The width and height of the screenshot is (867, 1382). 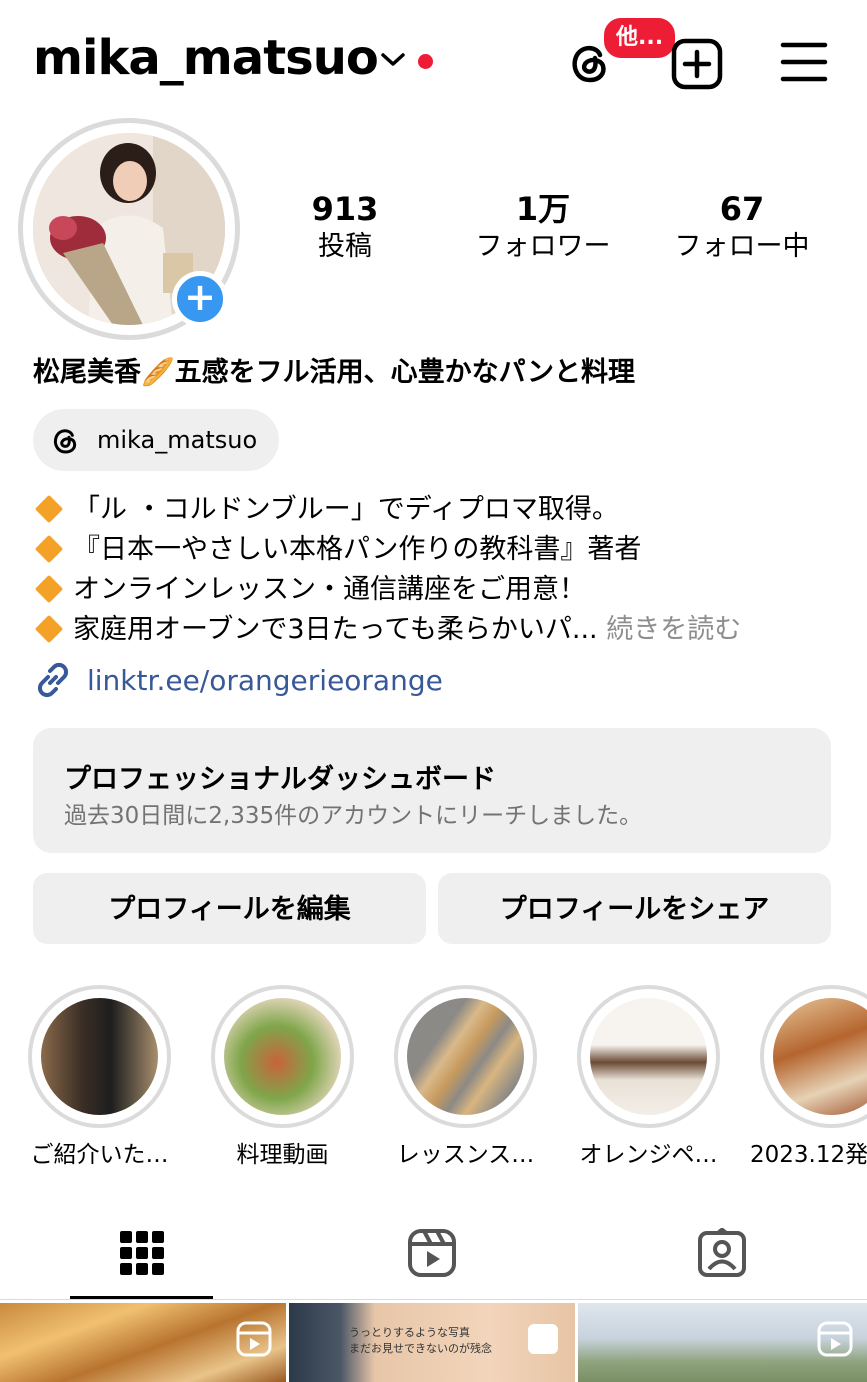 What do you see at coordinates (742, 246) in the screenshot?
I see `stat-following-label: フォロー中` at bounding box center [742, 246].